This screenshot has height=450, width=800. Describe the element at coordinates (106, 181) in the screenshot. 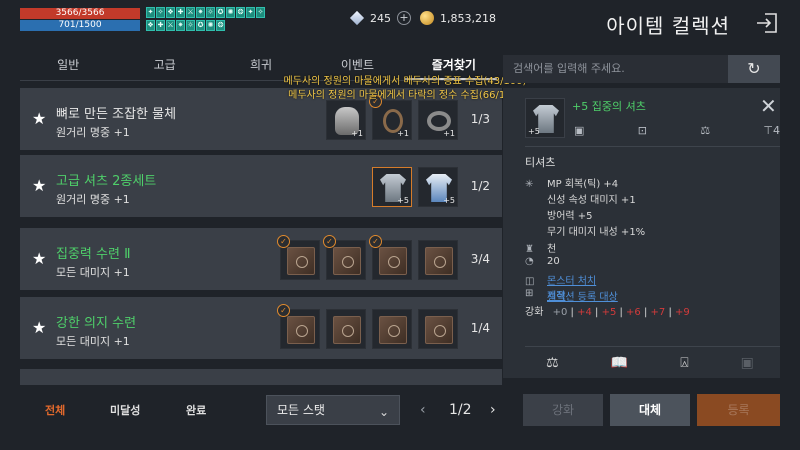

I see `collection-title: 고급 셔츠 2종세트` at that location.